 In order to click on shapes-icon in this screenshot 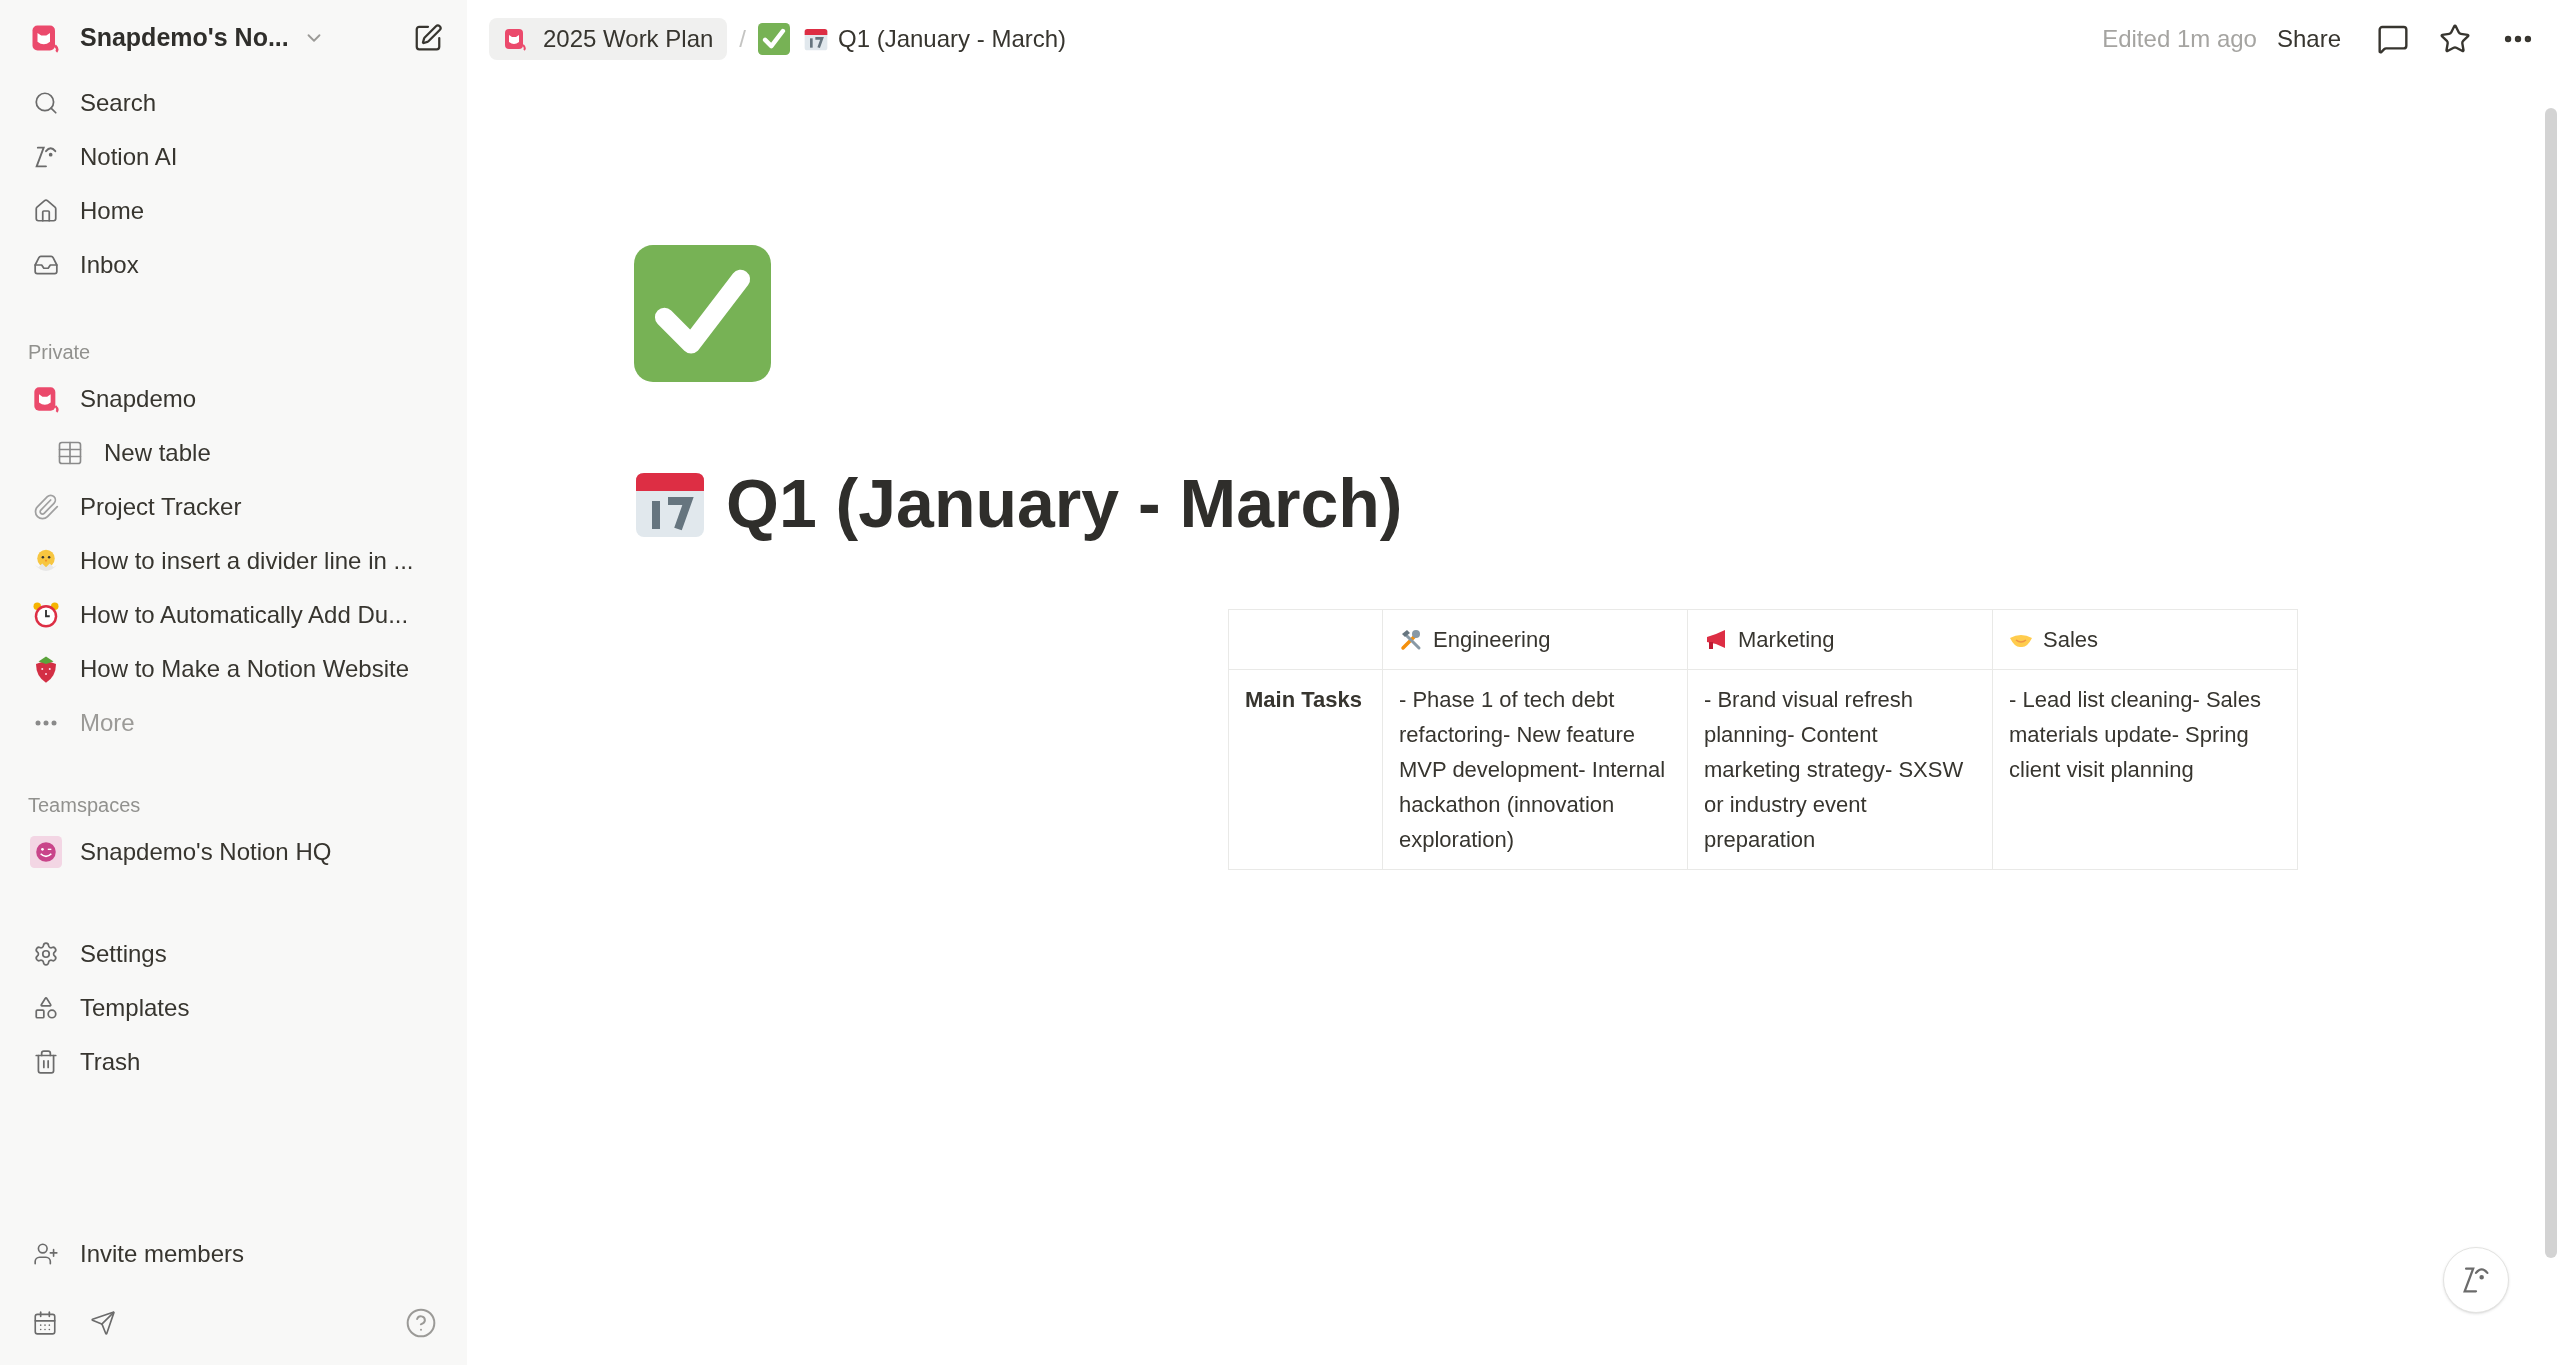, I will do `click(46, 1008)`.